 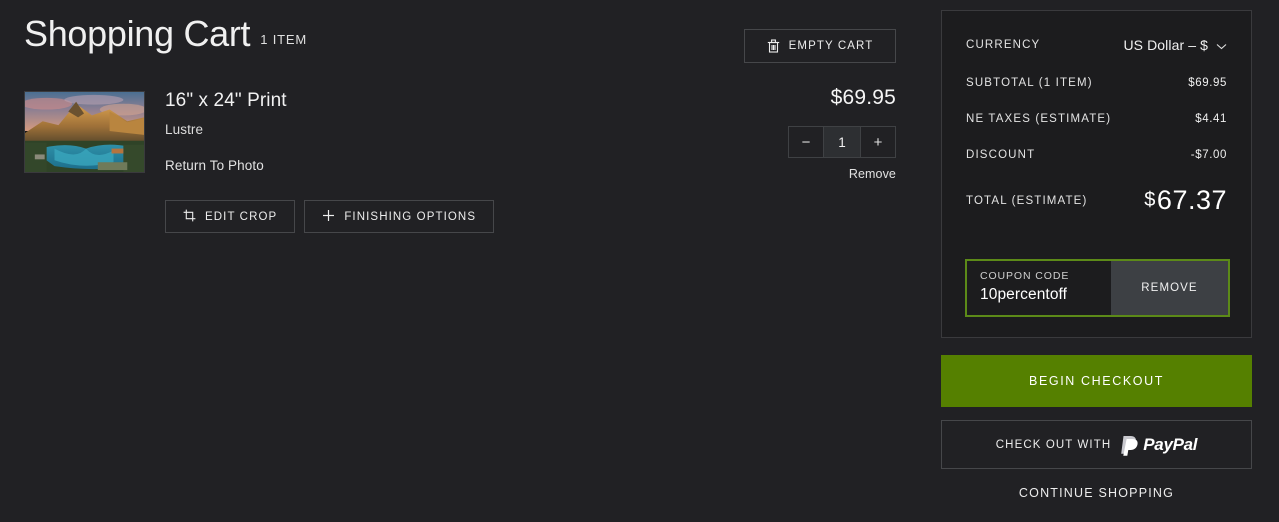 I want to click on product-price-column: $69.95 − 1 + Remove, so click(x=793, y=133).